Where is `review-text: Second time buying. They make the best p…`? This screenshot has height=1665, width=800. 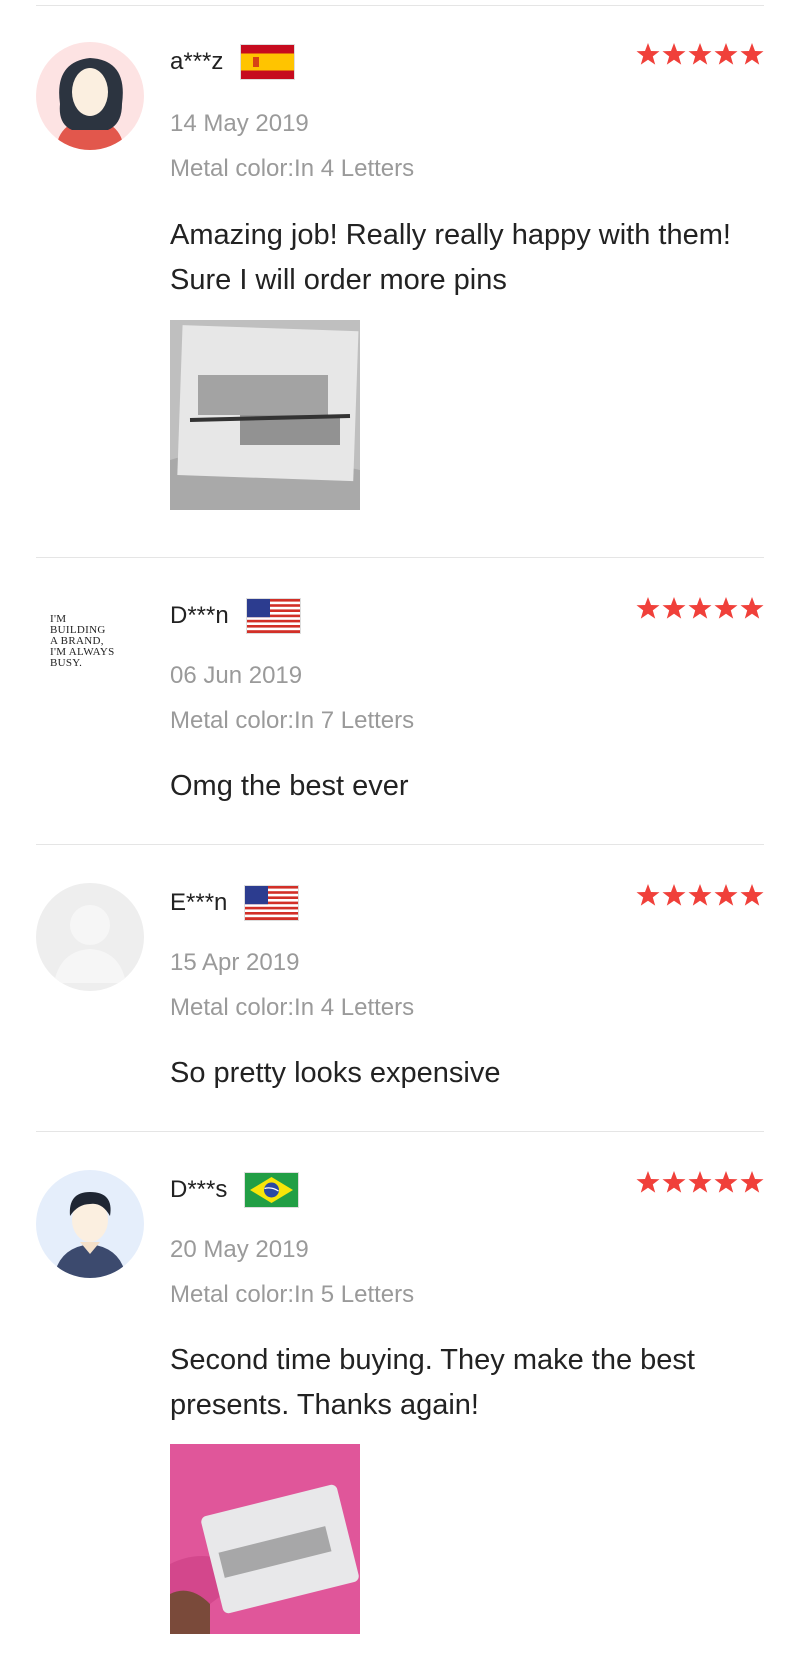
review-text: Second time buying. They make the best p… is located at coordinates (432, 1382).